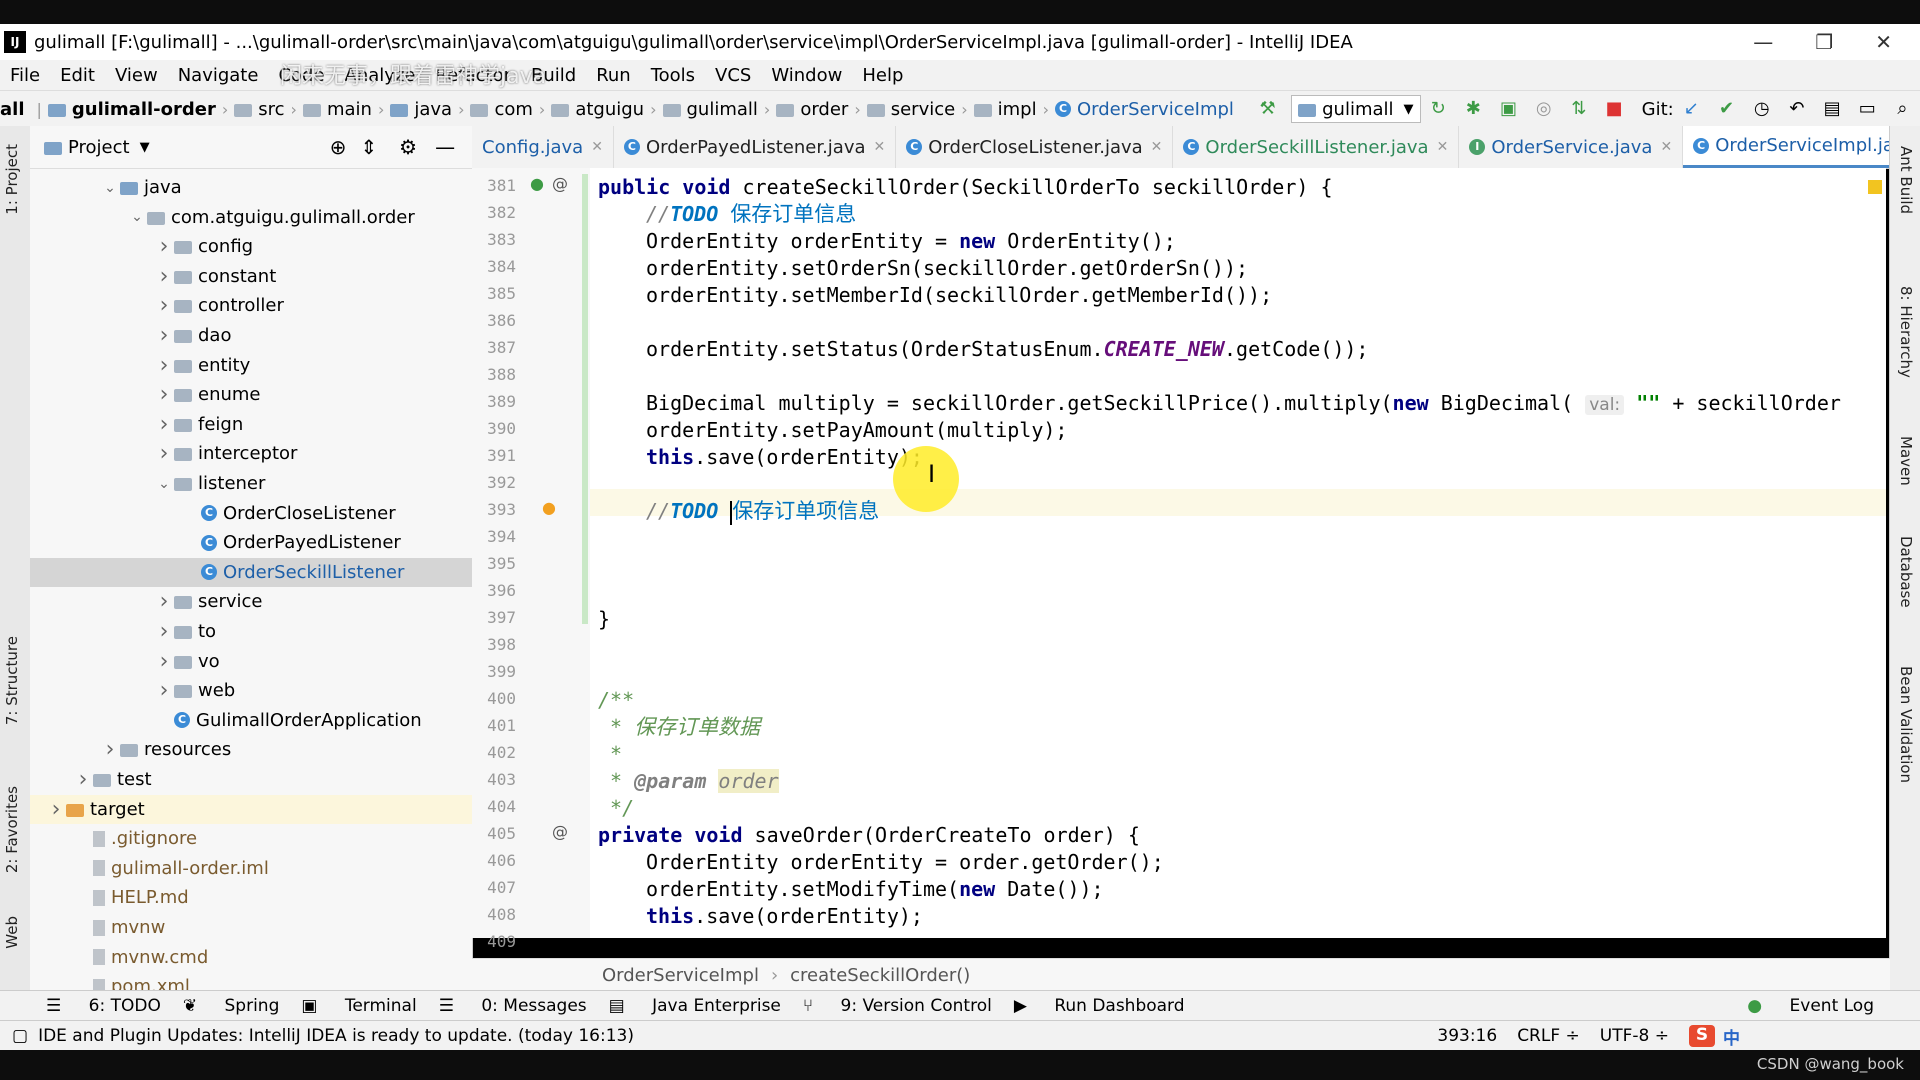 This screenshot has height=1080, width=1920. What do you see at coordinates (251, 305) in the screenshot?
I see `tree-item: › controller` at bounding box center [251, 305].